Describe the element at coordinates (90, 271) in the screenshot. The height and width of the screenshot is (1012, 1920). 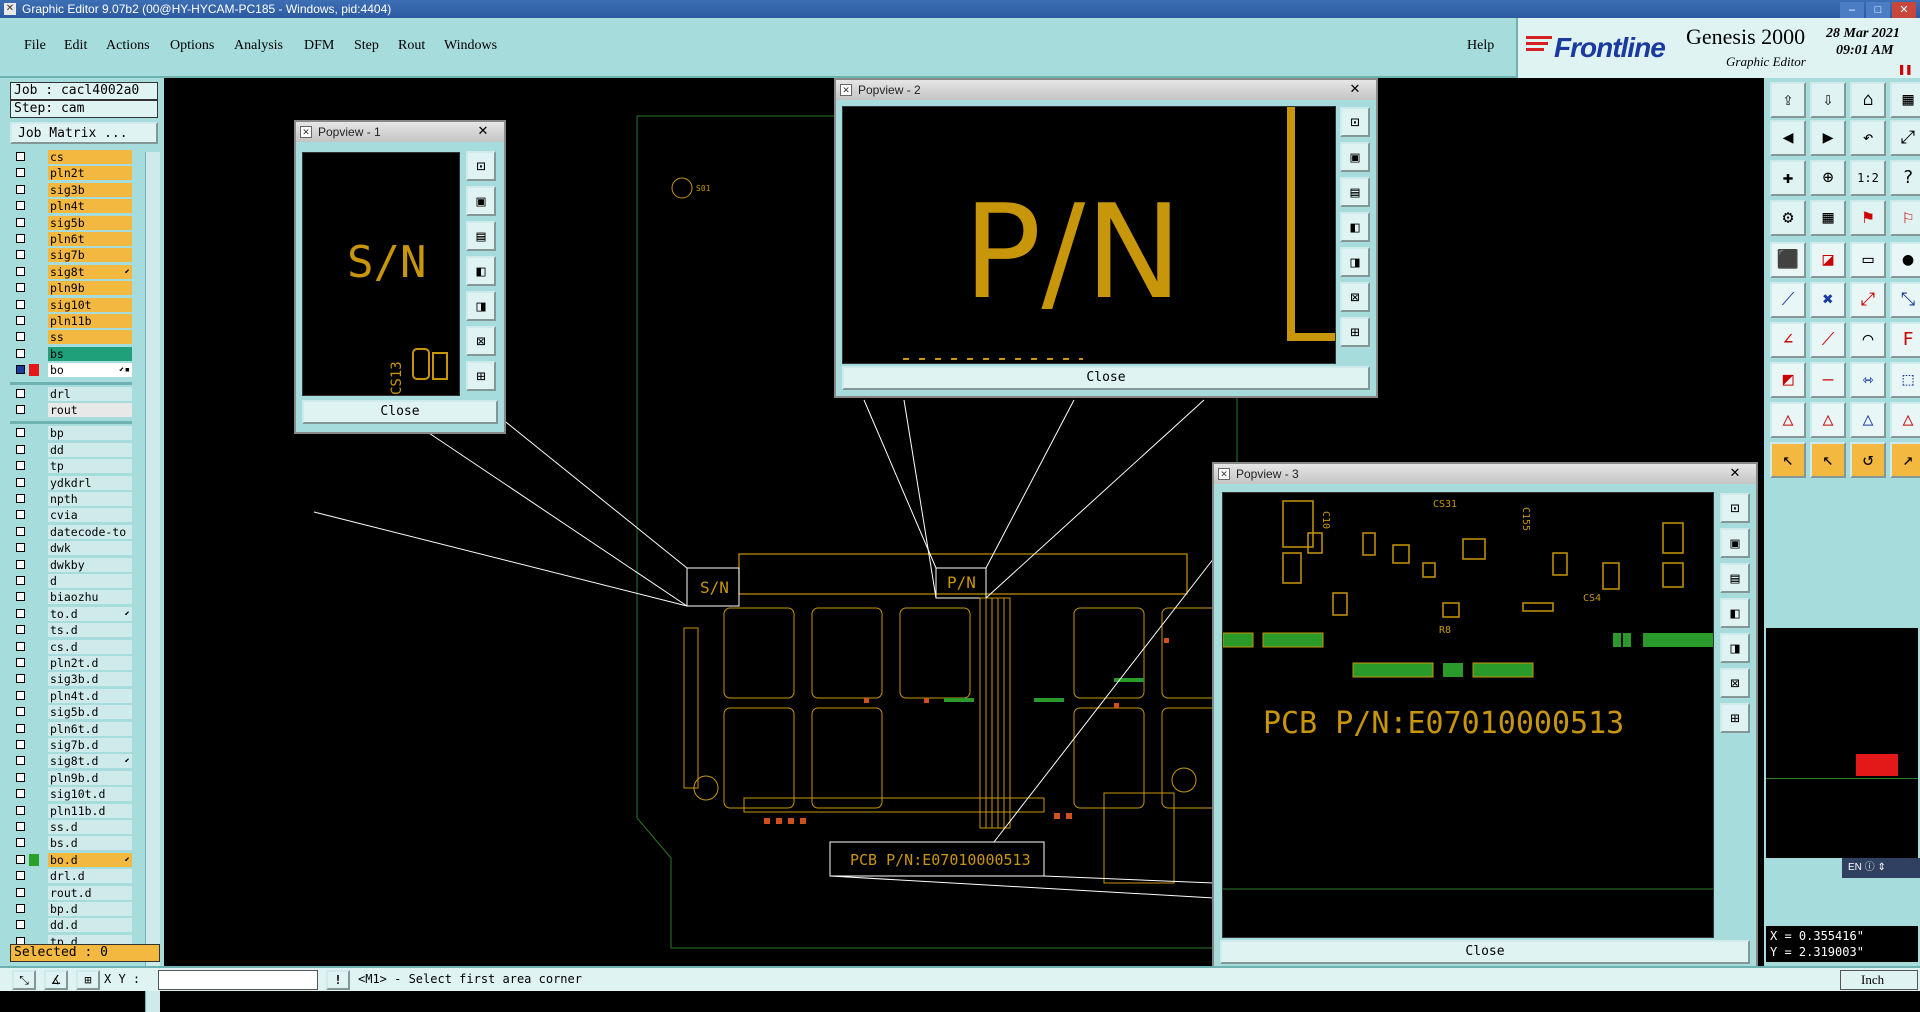
I see `layer-name: sig8t ⬋` at that location.